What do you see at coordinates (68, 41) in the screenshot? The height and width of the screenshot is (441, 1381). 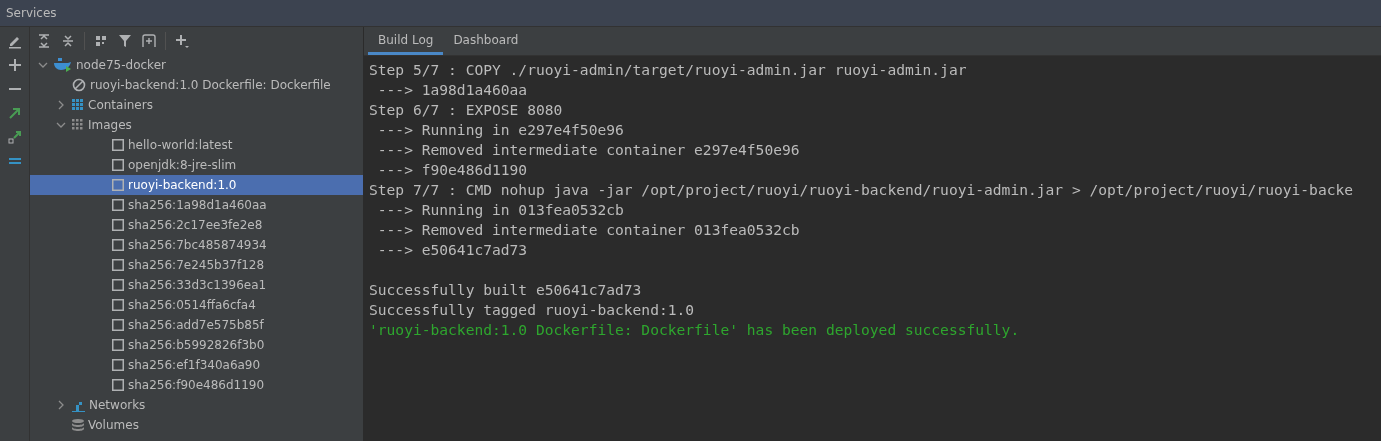 I see `collapse-all-icon` at bounding box center [68, 41].